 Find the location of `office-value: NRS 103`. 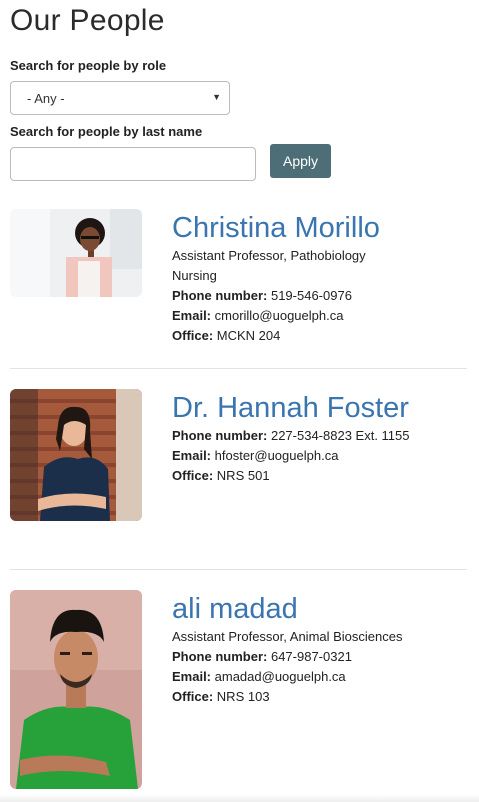

office-value: NRS 103 is located at coordinates (243, 696).